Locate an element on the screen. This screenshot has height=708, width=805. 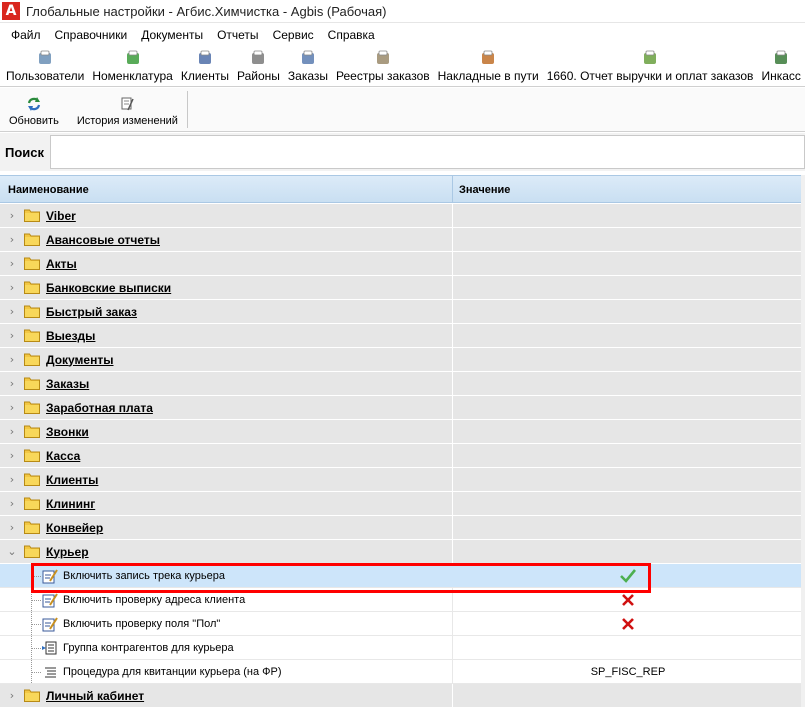
name-cell: › Звонки is located at coordinates (226, 431).